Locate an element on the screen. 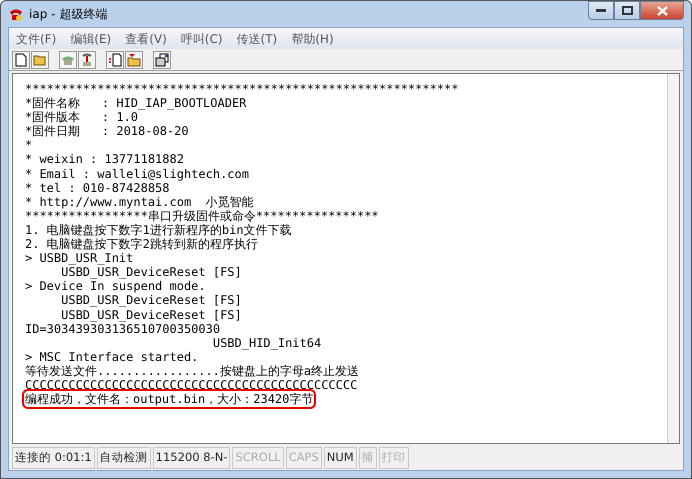 Image resolution: width=692 pixels, height=479 pixels. menu-item: 查看(V) is located at coordinates (146, 38).